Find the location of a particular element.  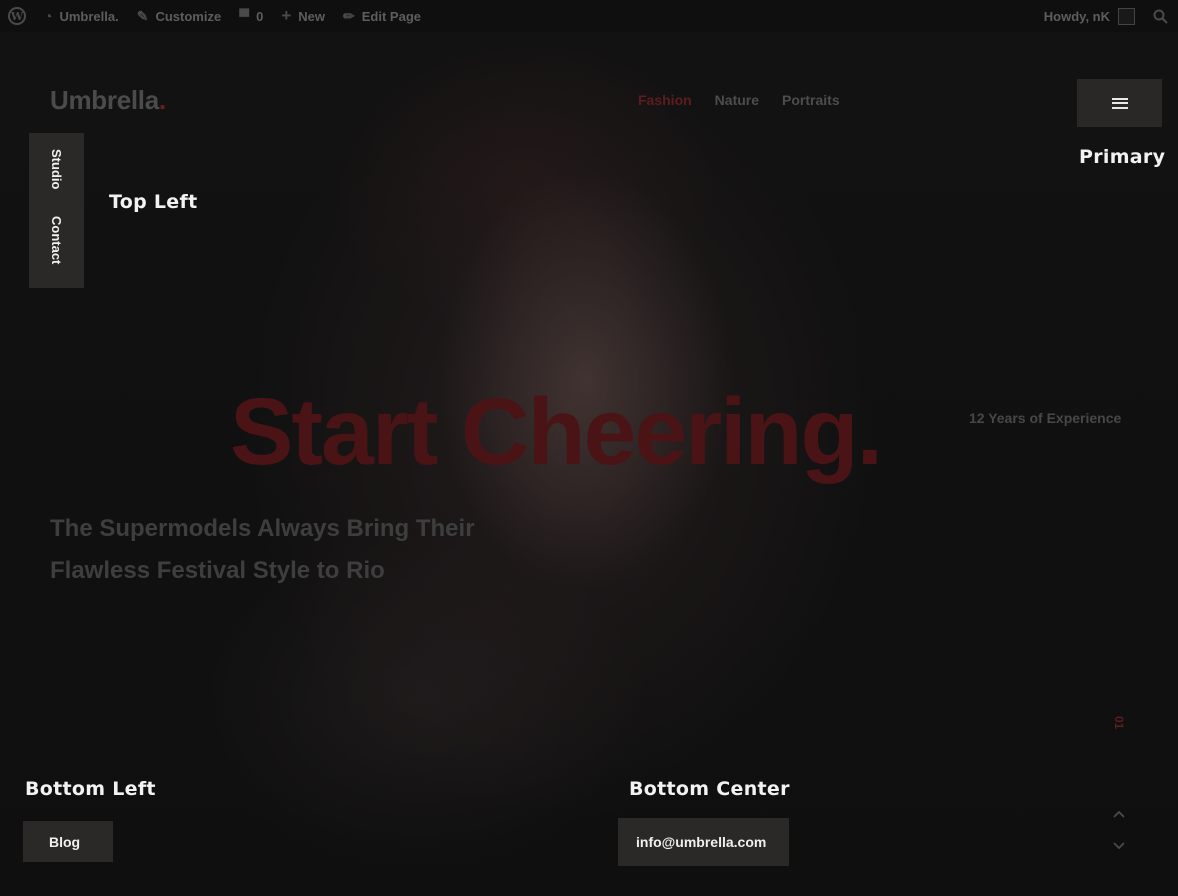

widget-bottom-left-label: Bottom Left is located at coordinates (90, 789).